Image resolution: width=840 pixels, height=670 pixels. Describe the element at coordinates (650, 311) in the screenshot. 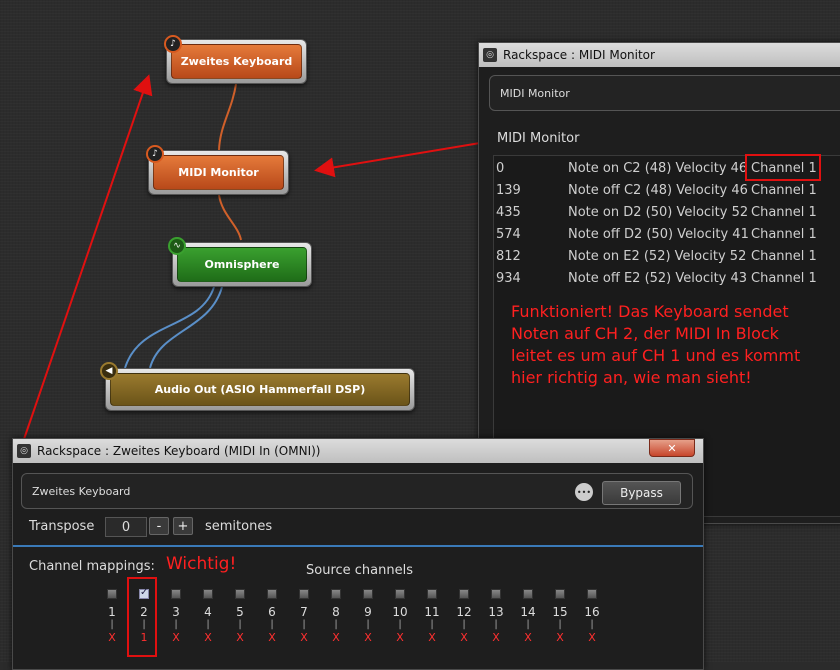

I see `annotation-line: Funktioniert! Das Keyboard sendet` at that location.